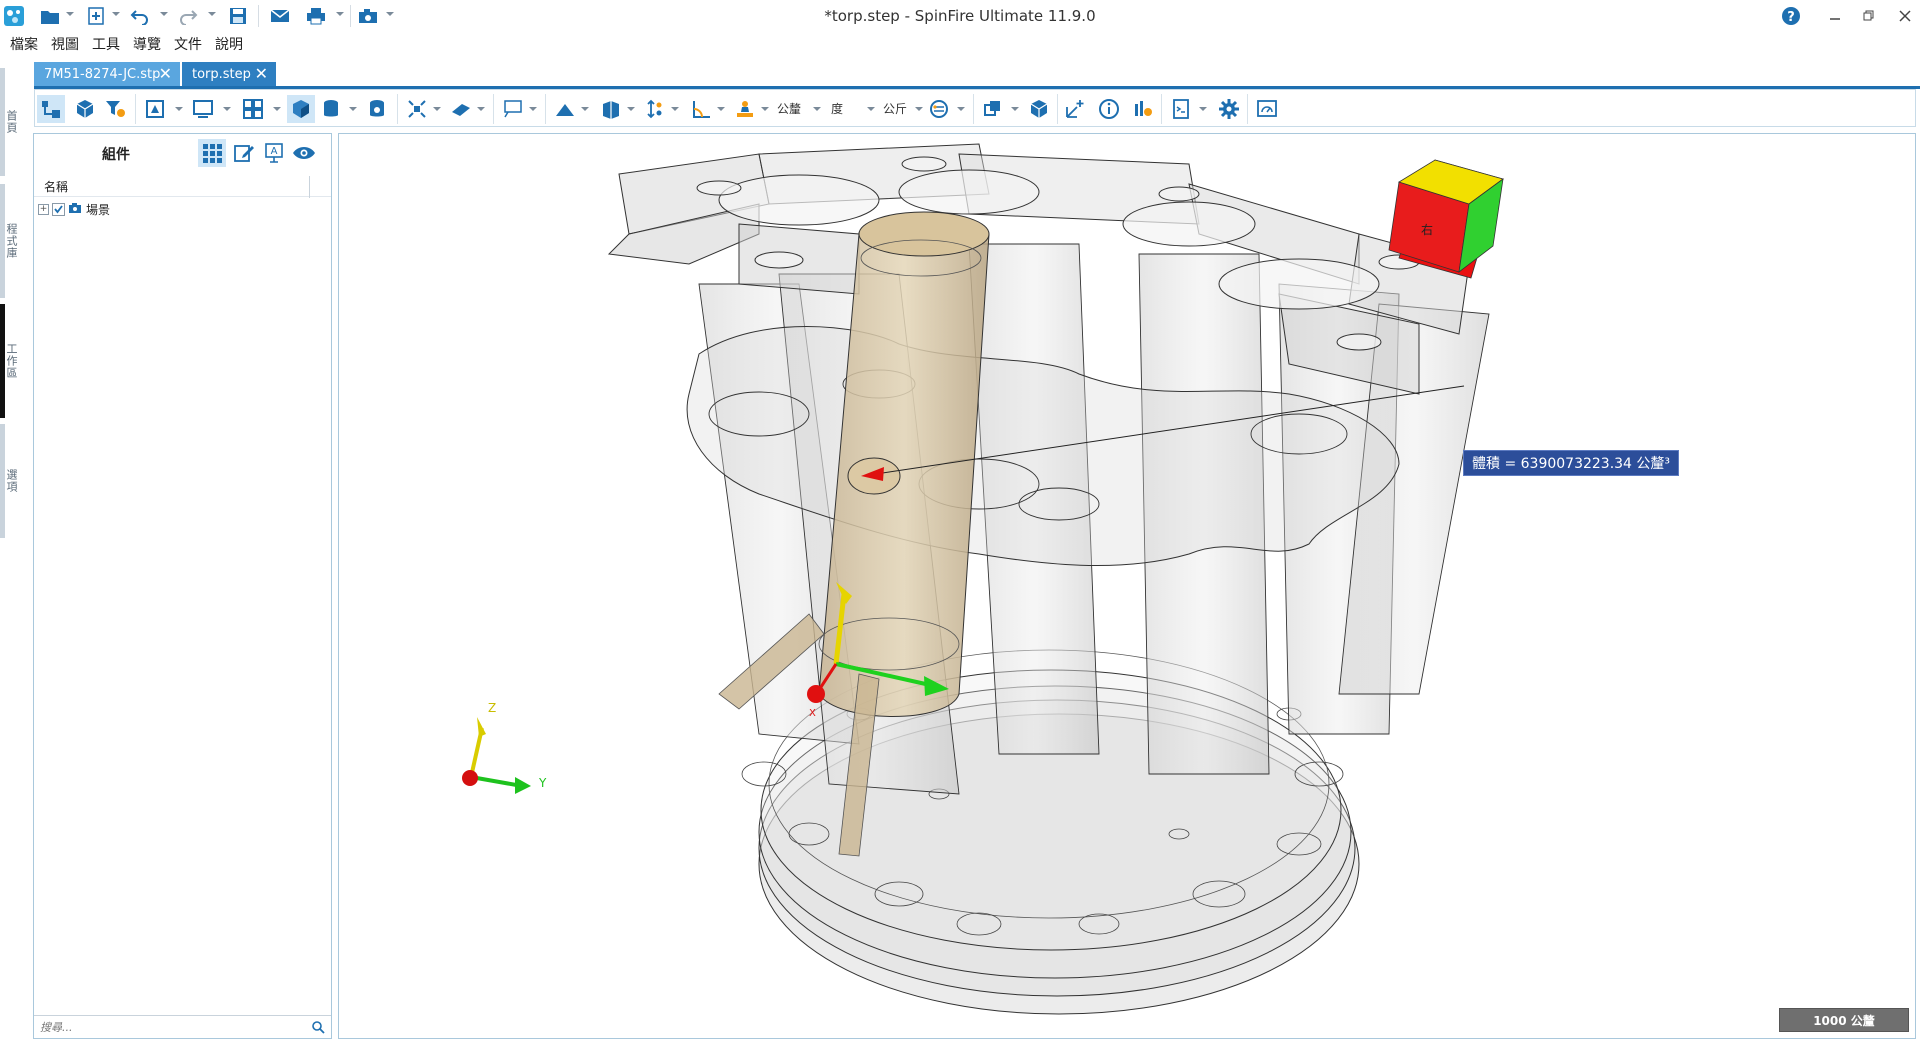 The image size is (1920, 1040). Describe the element at coordinates (309, 187) in the screenshot. I see `column-separator` at that location.